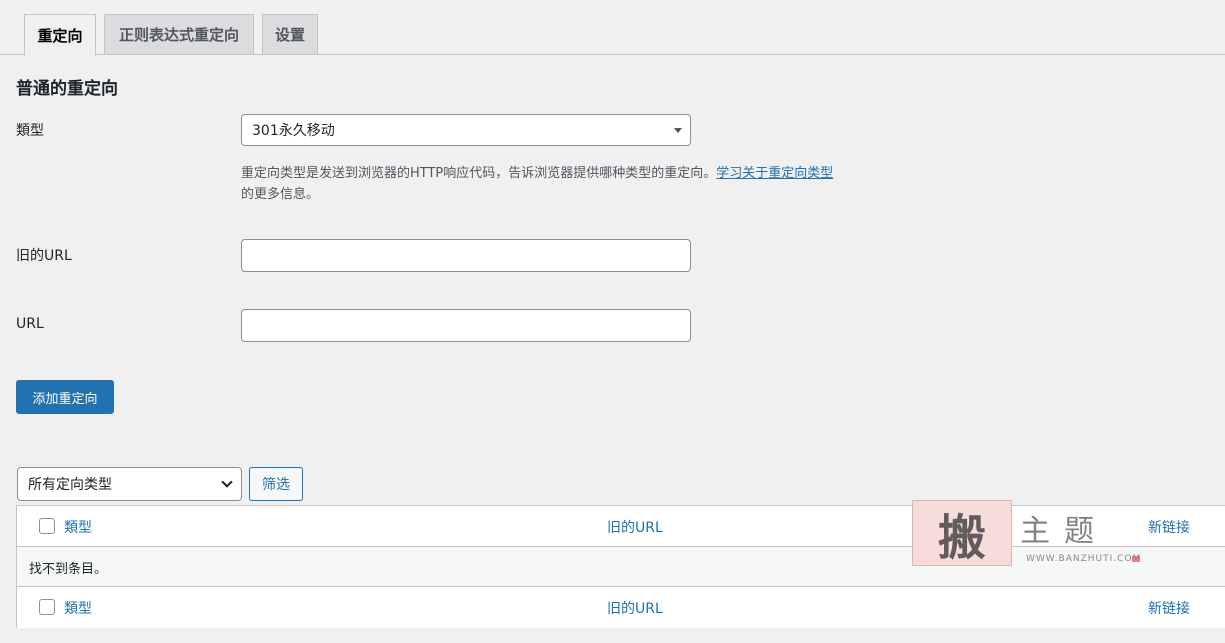  What do you see at coordinates (466, 130) in the screenshot?
I see `redirect-type-select: 301永久移动` at bounding box center [466, 130].